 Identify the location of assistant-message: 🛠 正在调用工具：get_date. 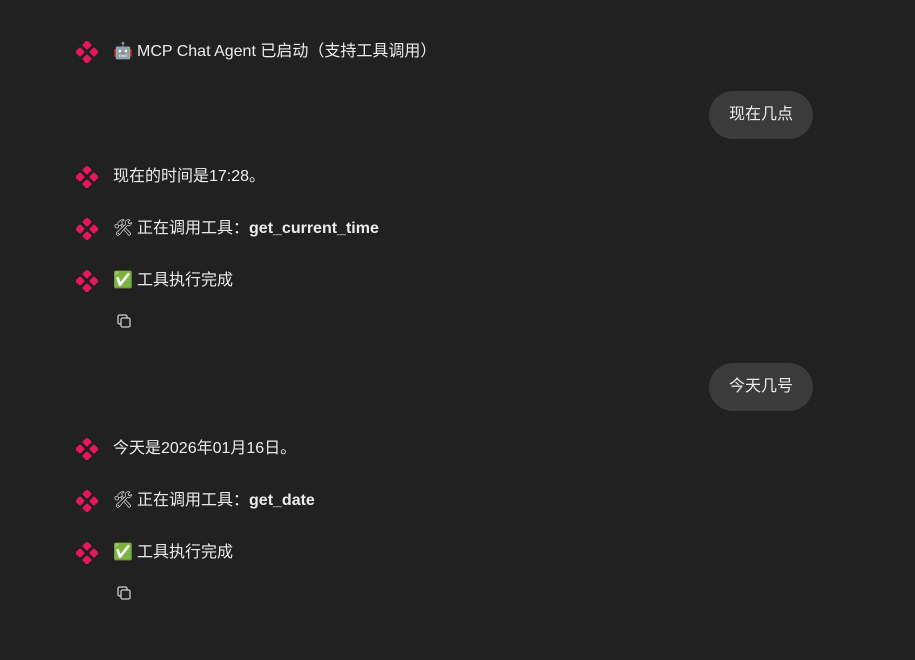
(195, 501).